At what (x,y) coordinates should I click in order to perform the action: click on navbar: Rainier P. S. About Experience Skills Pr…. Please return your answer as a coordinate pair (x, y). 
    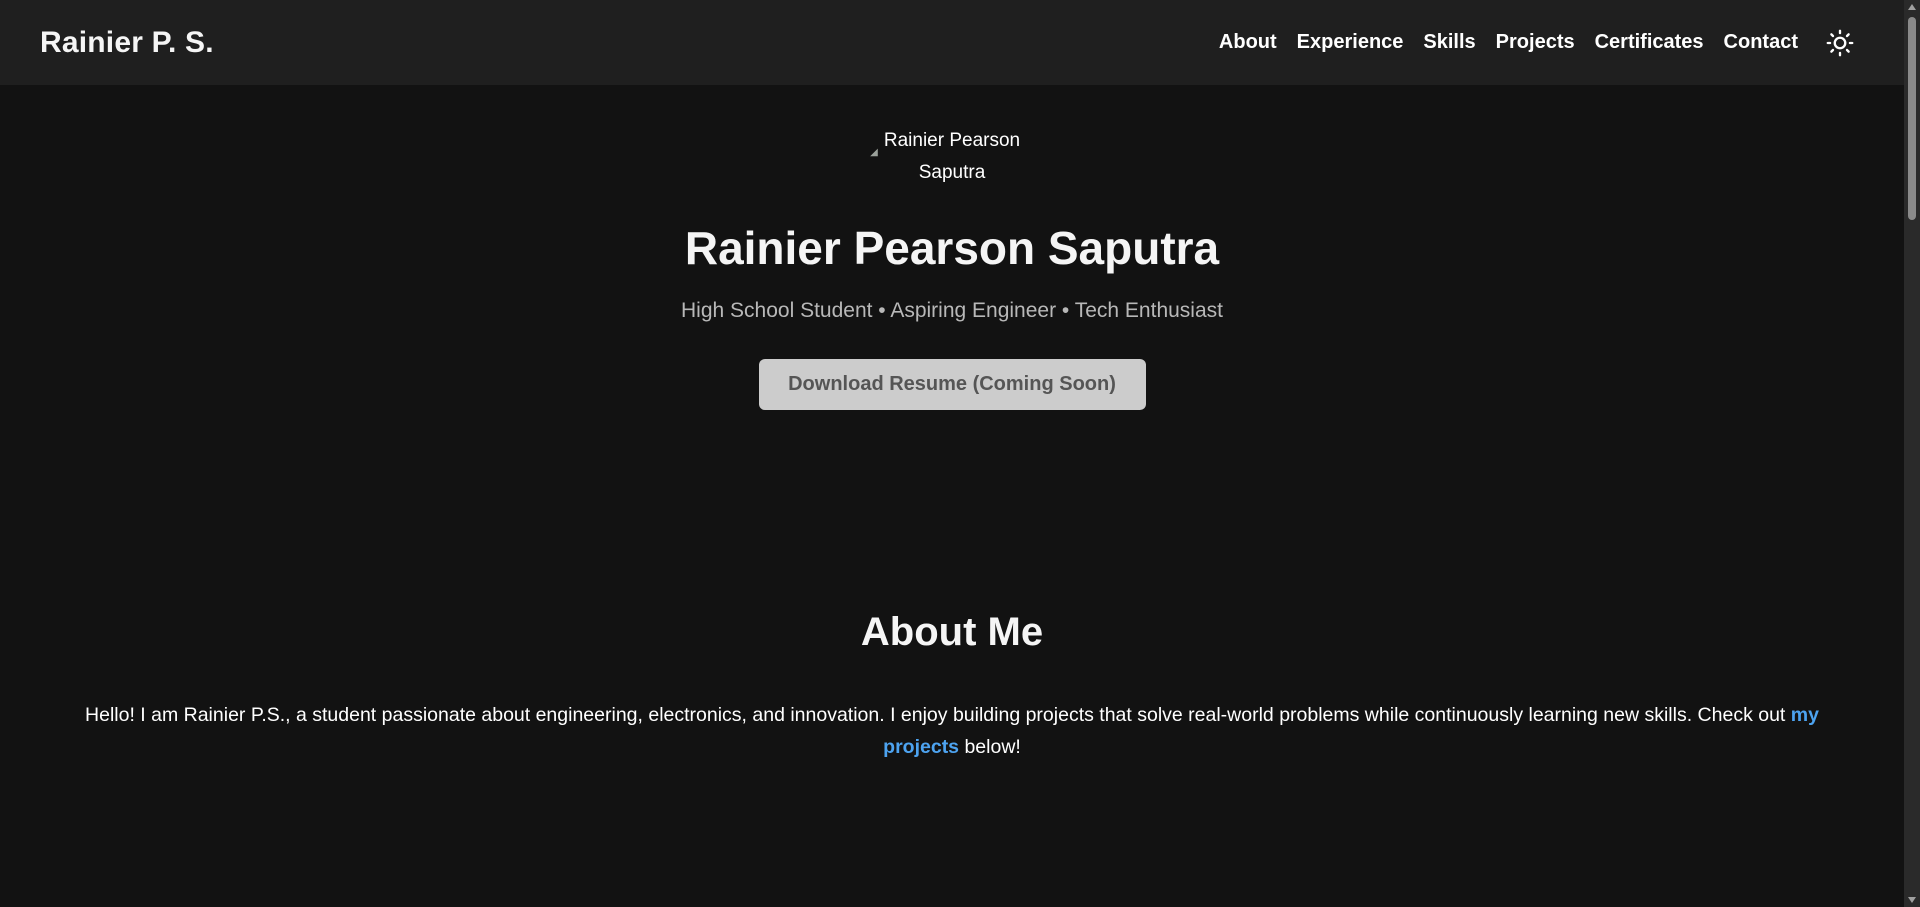
    Looking at the image, I should click on (952, 42).